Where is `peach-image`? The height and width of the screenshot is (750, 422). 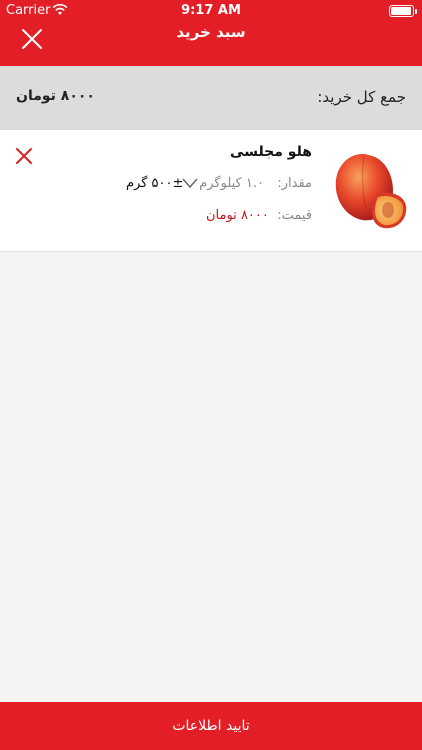 peach-image is located at coordinates (371, 191).